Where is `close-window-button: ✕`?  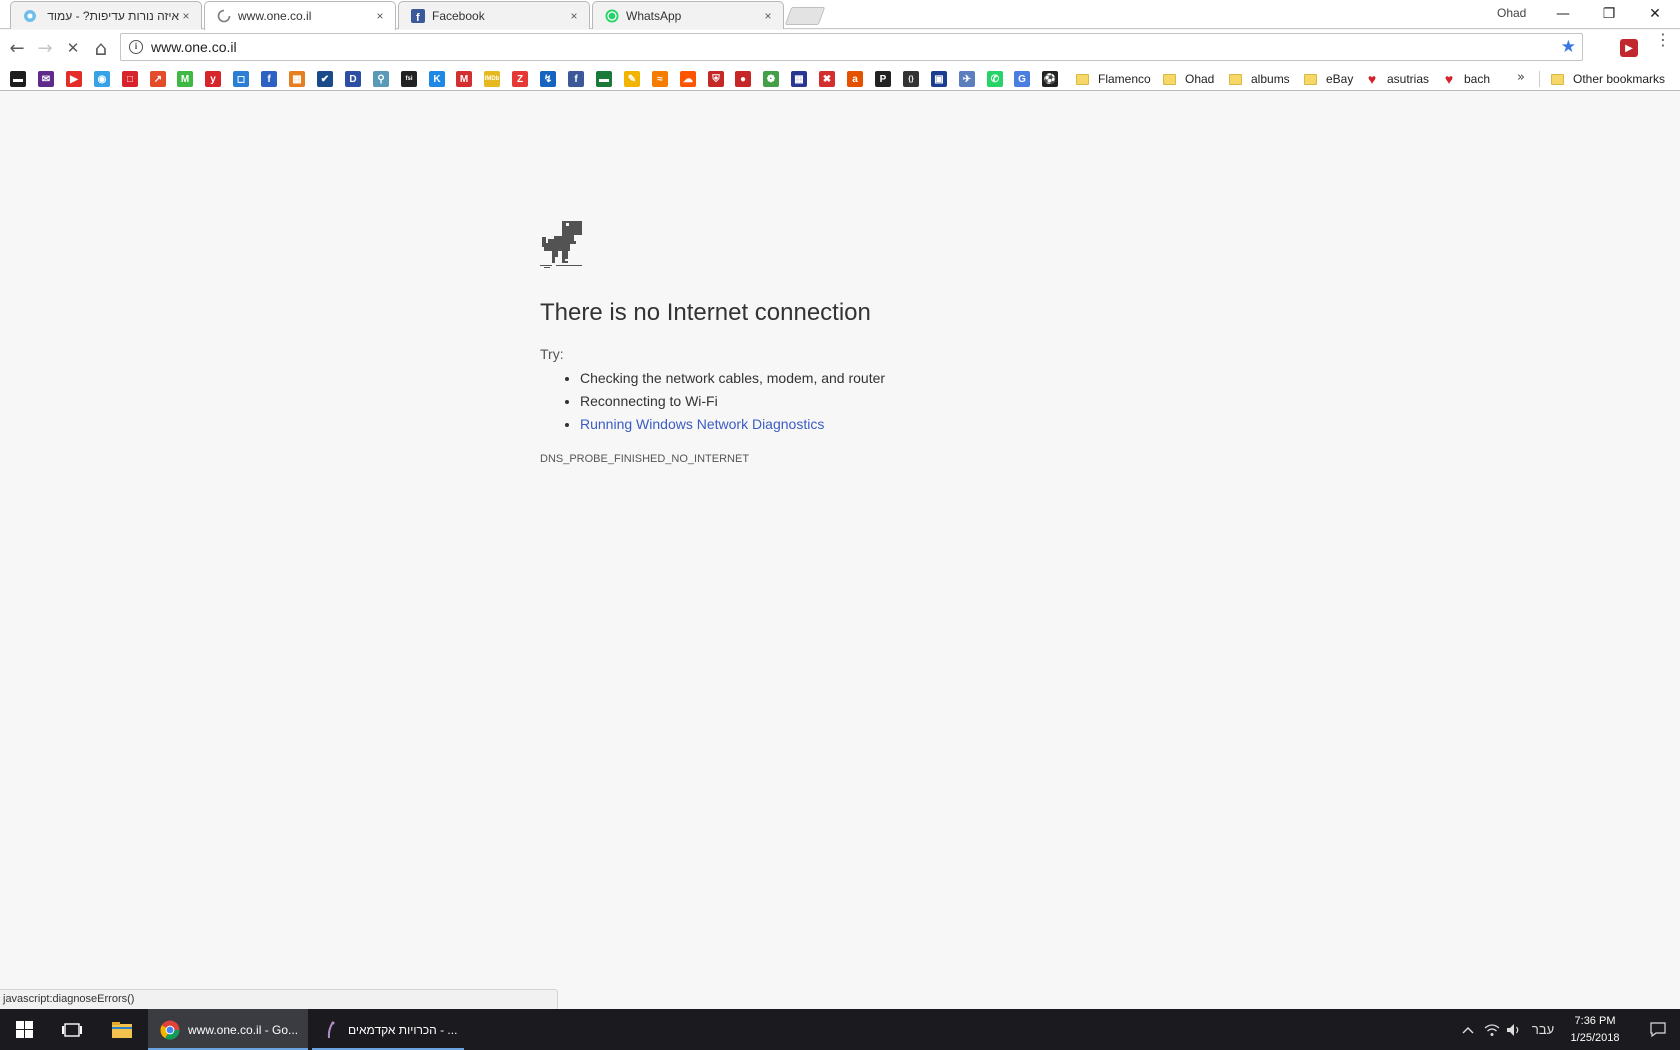
close-window-button: ✕ is located at coordinates (1655, 14).